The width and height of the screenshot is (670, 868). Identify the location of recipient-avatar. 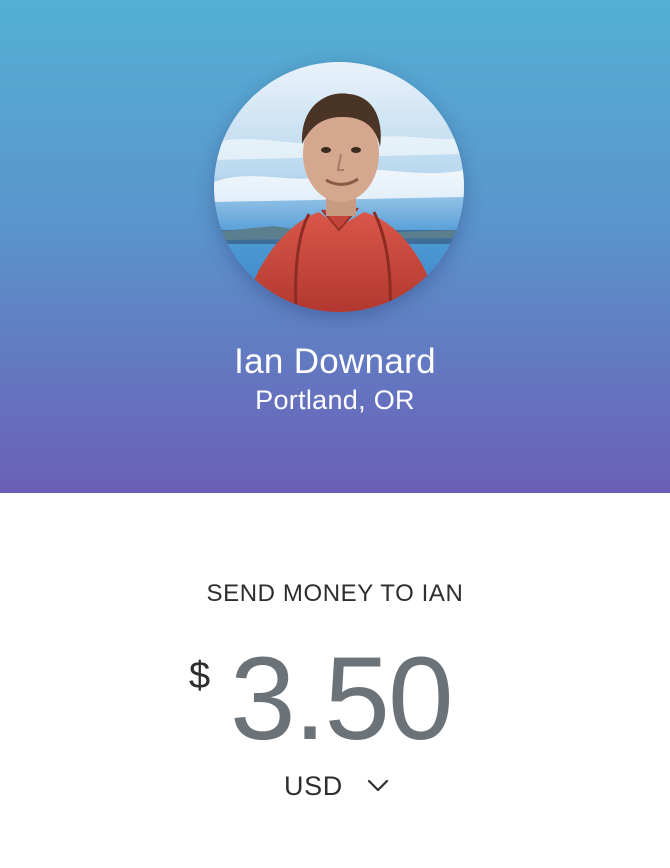
(339, 187).